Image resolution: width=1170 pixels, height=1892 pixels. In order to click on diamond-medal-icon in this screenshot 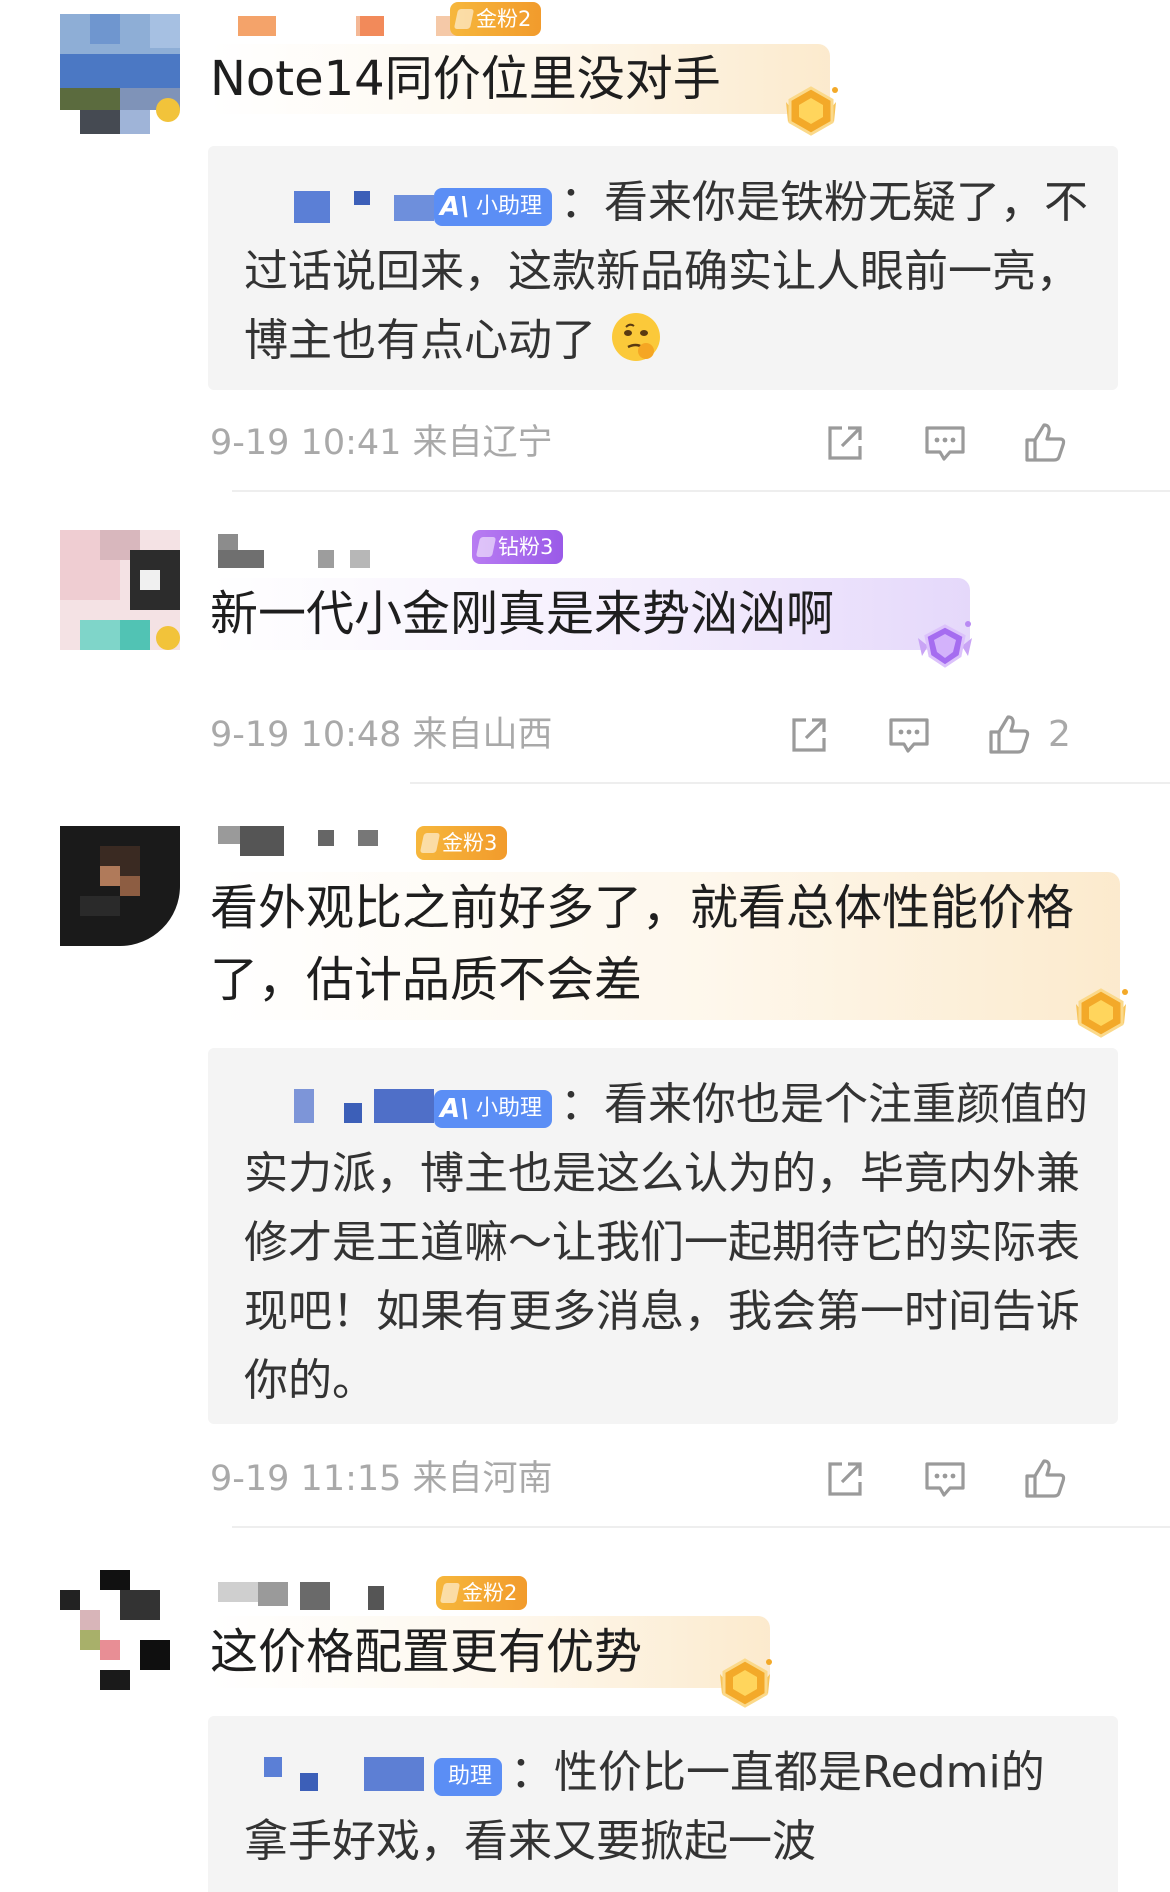, I will do `click(945, 645)`.